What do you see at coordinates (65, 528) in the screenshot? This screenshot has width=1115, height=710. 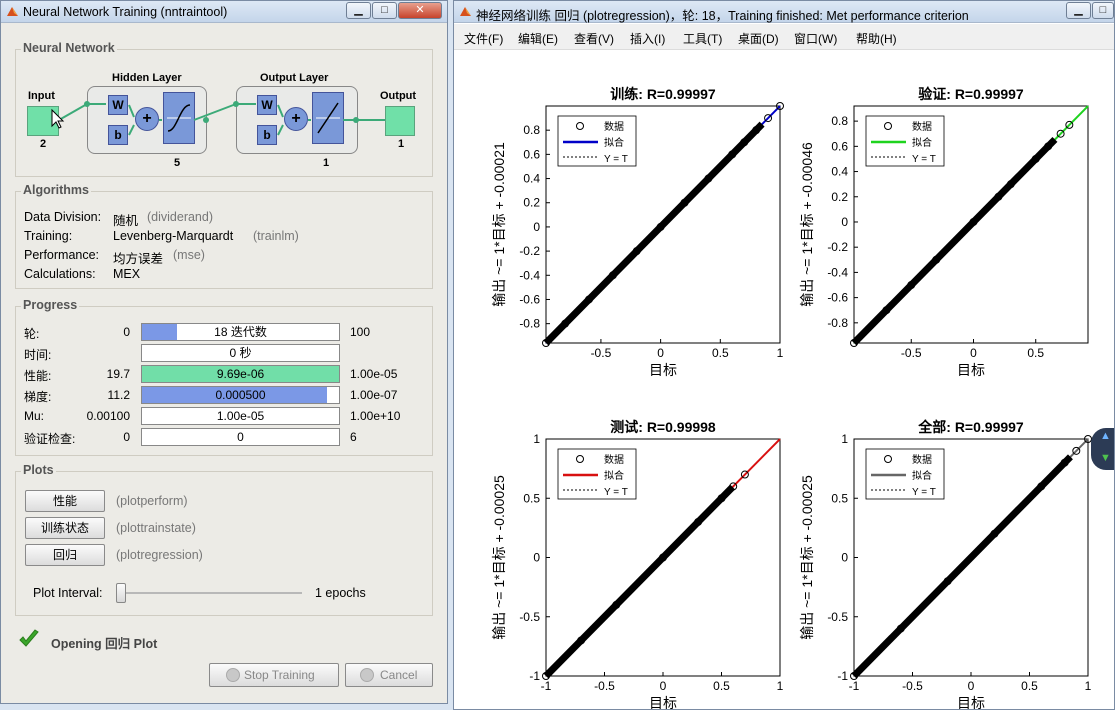 I see `plot-button: 训练状态` at bounding box center [65, 528].